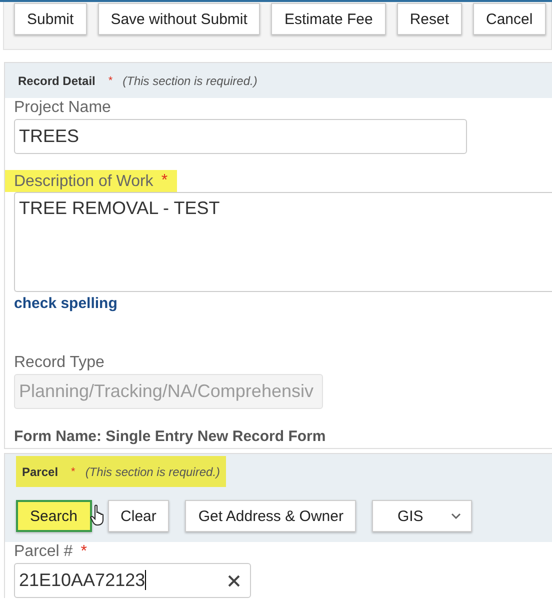  I want to click on field-label: Record Type, so click(59, 362).